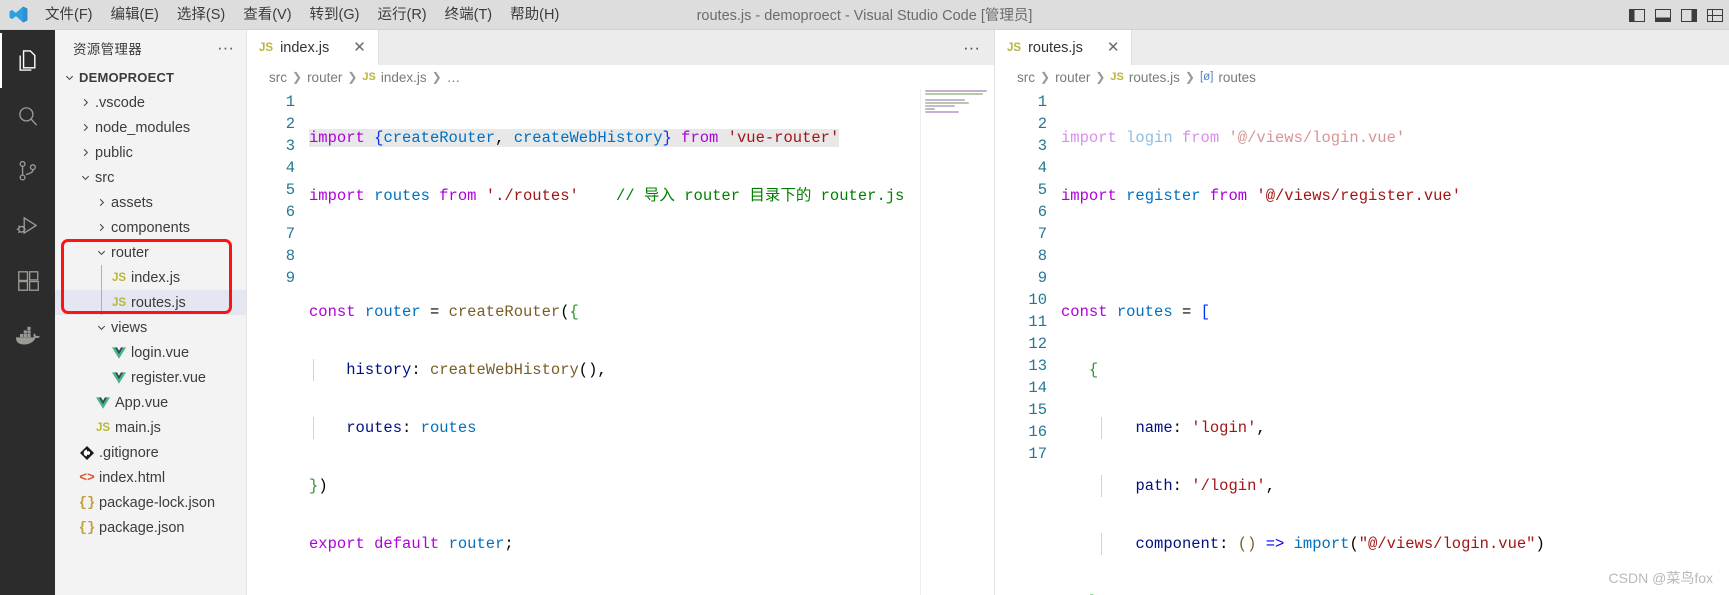  I want to click on tree-item-index-html: <> index.html, so click(150, 477).